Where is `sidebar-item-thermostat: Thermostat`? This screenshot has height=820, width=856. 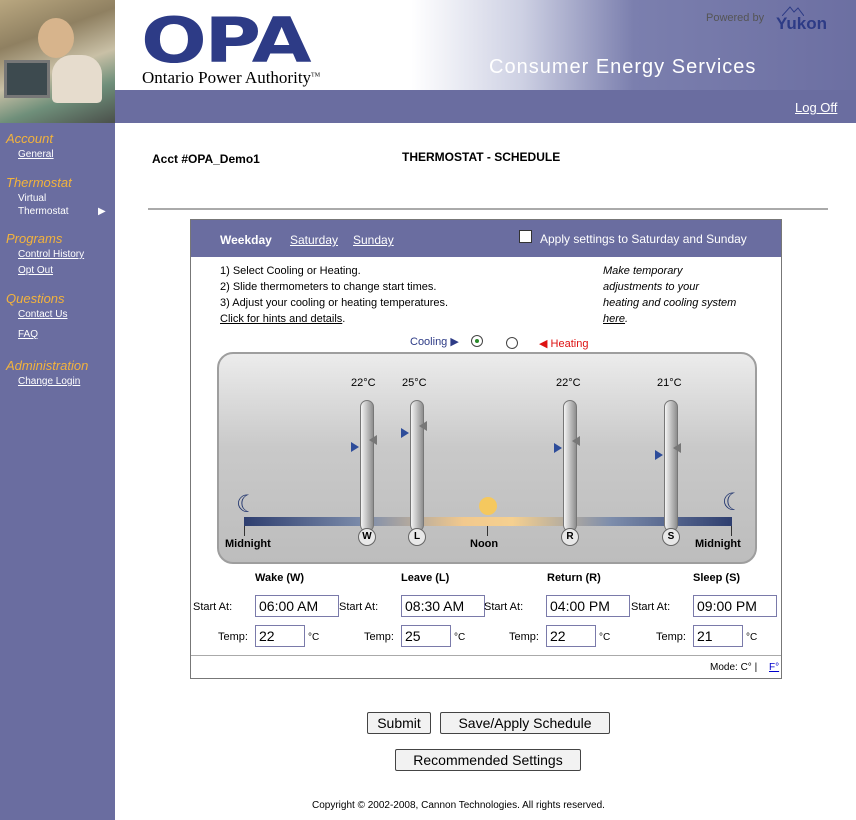
sidebar-item-thermostat: Thermostat is located at coordinates (43, 211).